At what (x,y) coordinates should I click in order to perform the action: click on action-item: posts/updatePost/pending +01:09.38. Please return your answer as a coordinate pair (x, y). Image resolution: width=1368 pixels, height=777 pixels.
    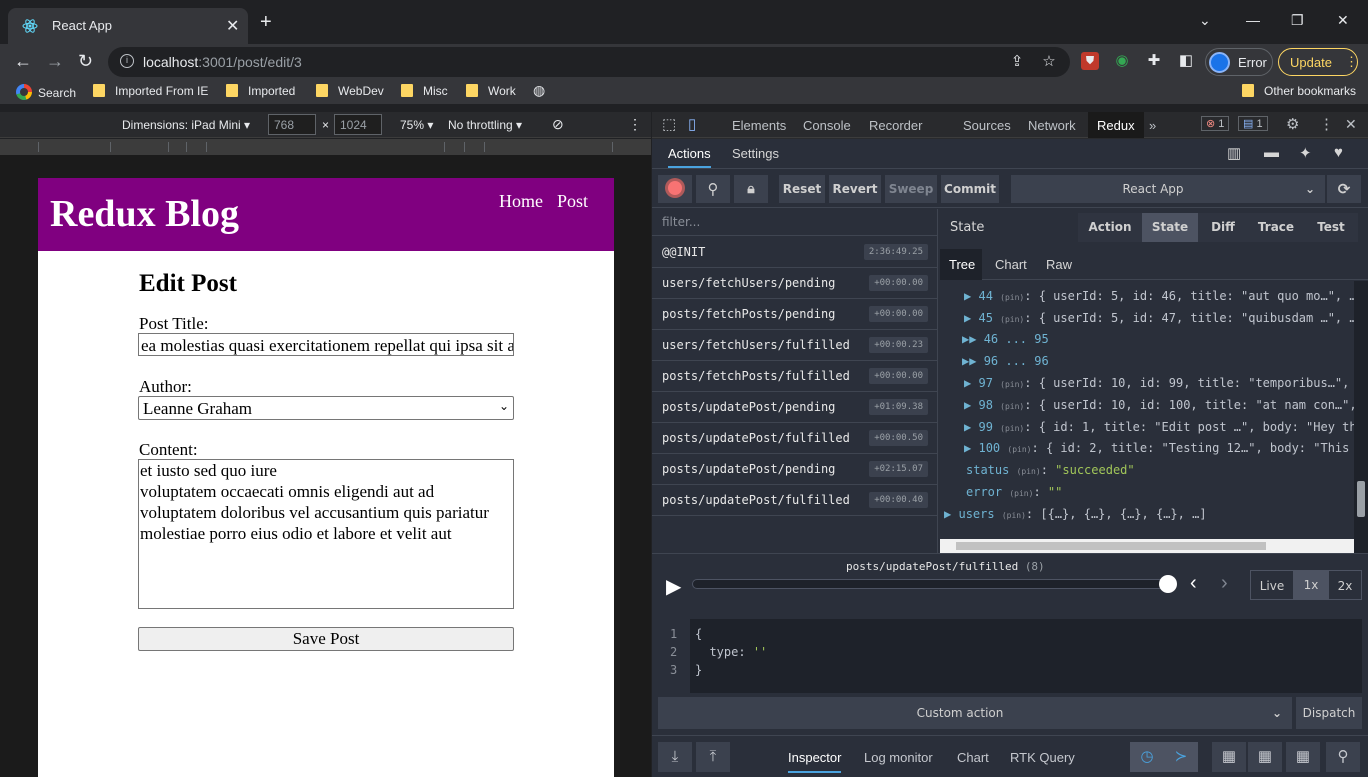
    Looking at the image, I should click on (795, 407).